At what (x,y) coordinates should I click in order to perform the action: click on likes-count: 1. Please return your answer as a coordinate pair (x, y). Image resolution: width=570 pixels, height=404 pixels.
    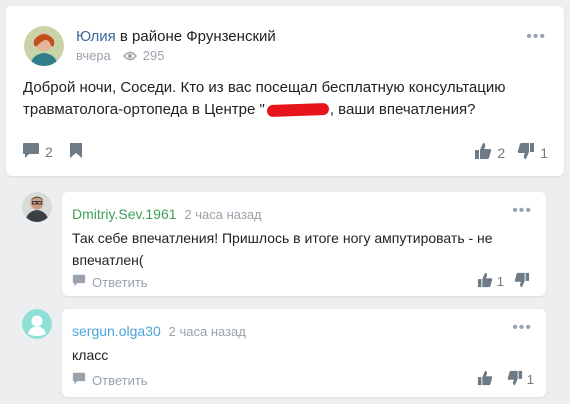
    Looking at the image, I should click on (500, 281).